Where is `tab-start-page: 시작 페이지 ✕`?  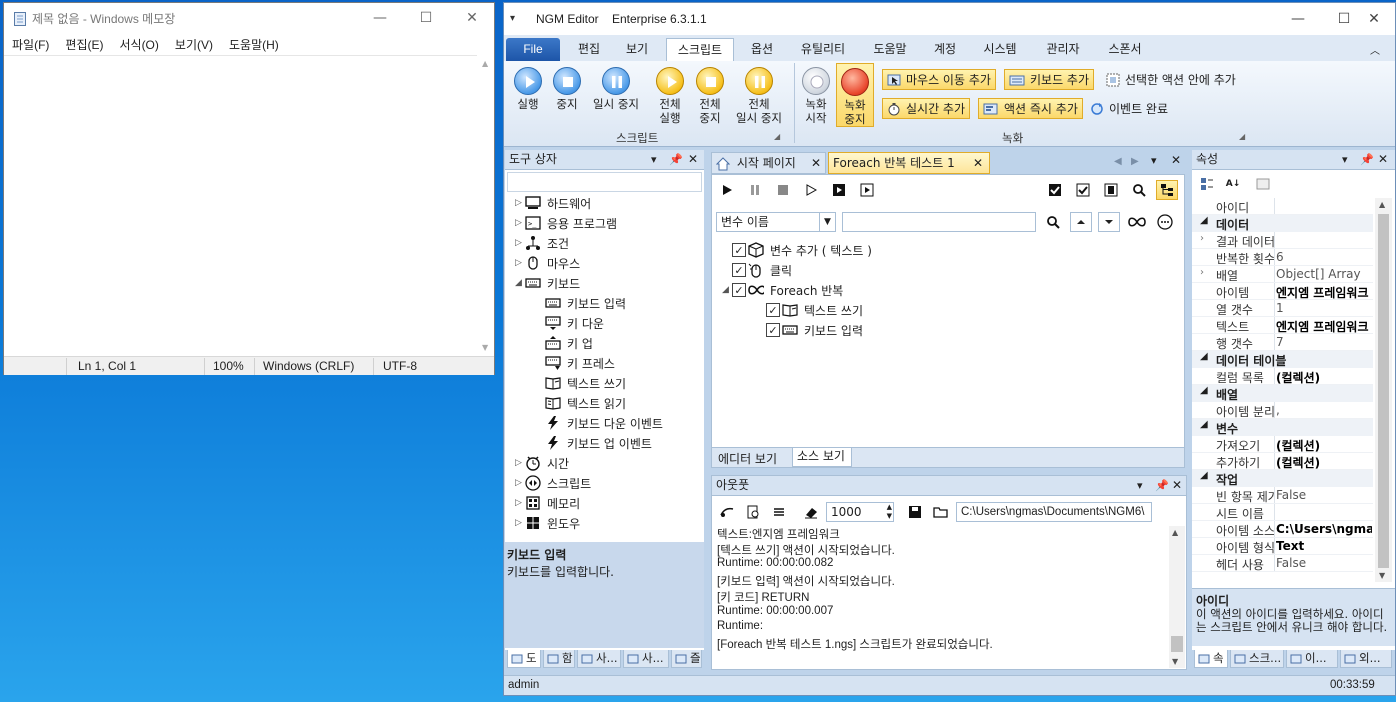
tab-start-page: 시작 페이지 ✕ is located at coordinates (768, 163).